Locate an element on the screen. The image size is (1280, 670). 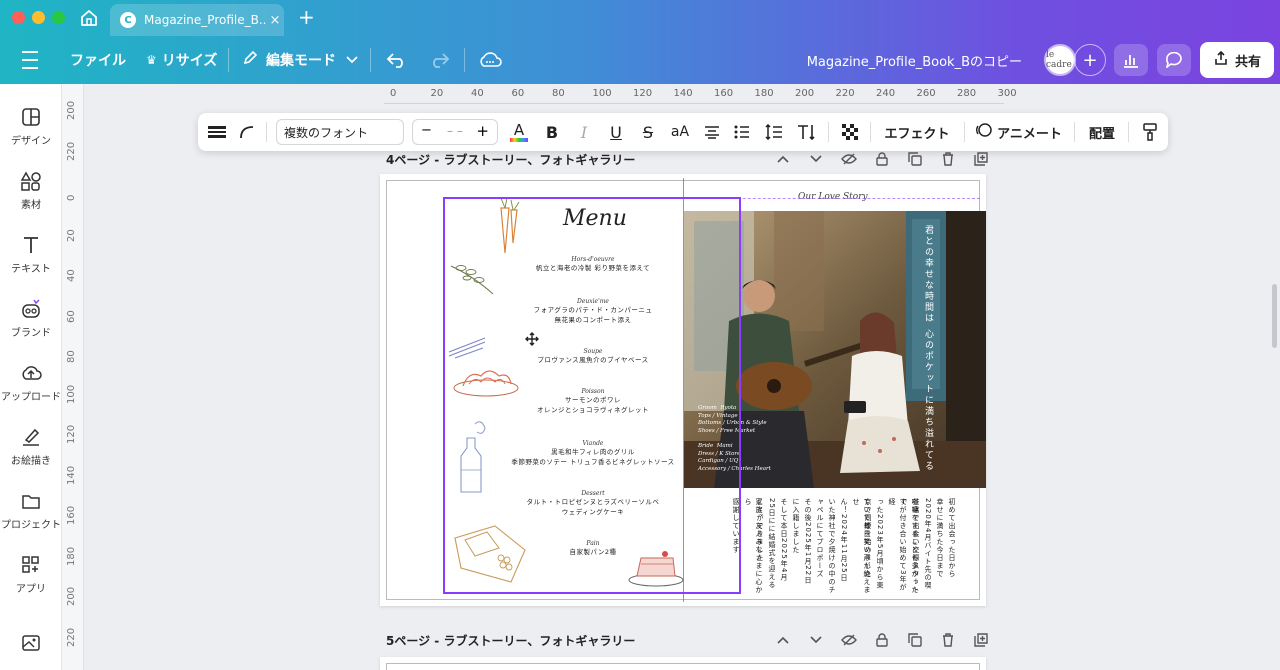
maximize-window-button is located at coordinates (58, 17).